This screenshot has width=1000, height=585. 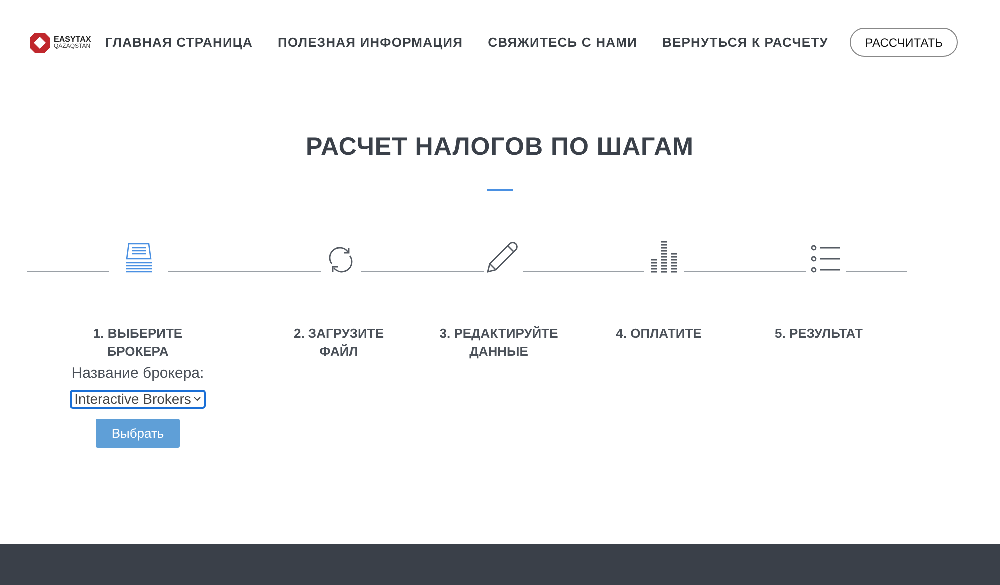 I want to click on step-title: 2. ЗАГРУЗИТЕ ФАЙЛ, so click(x=339, y=342).